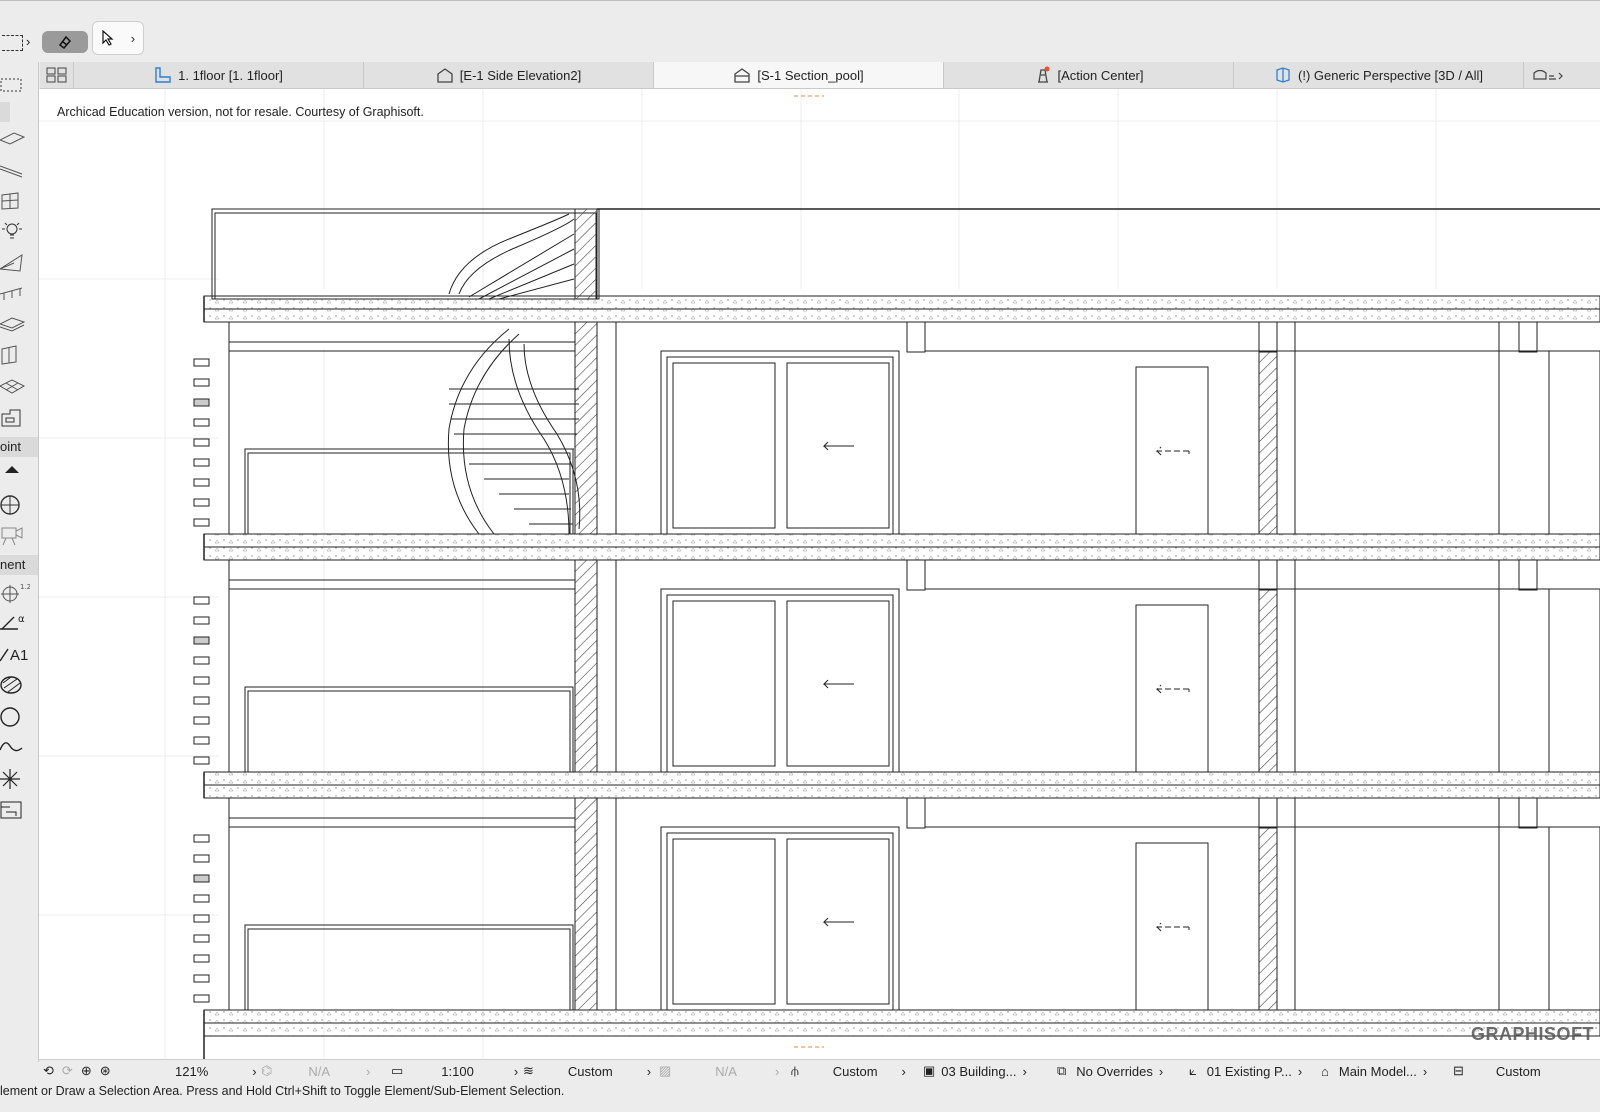 The image size is (1600, 1112). What do you see at coordinates (5, 112) in the screenshot?
I see `selected-tool-strip` at bounding box center [5, 112].